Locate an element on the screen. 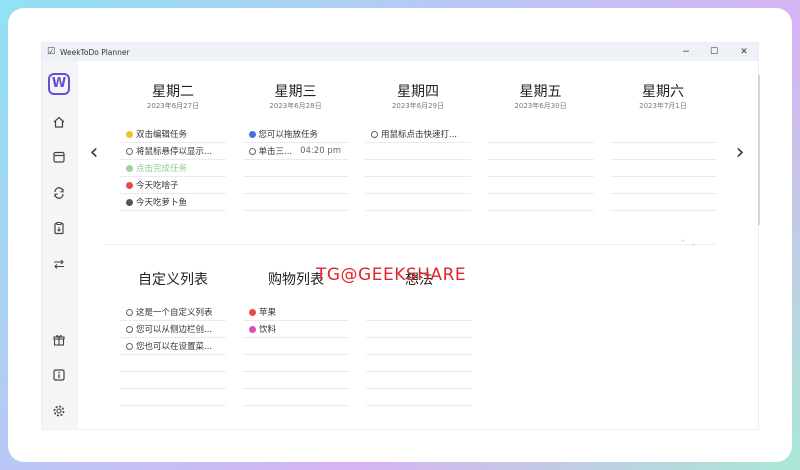  maximize-button: ☐ is located at coordinates (714, 52).